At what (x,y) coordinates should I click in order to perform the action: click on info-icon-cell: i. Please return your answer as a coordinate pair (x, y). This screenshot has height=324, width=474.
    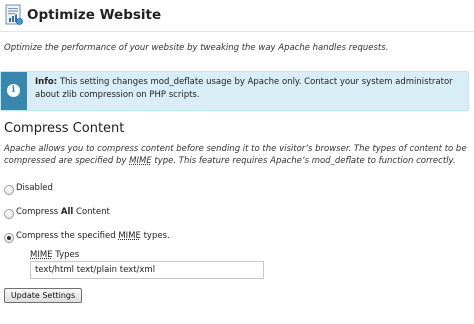
    Looking at the image, I should click on (14, 91).